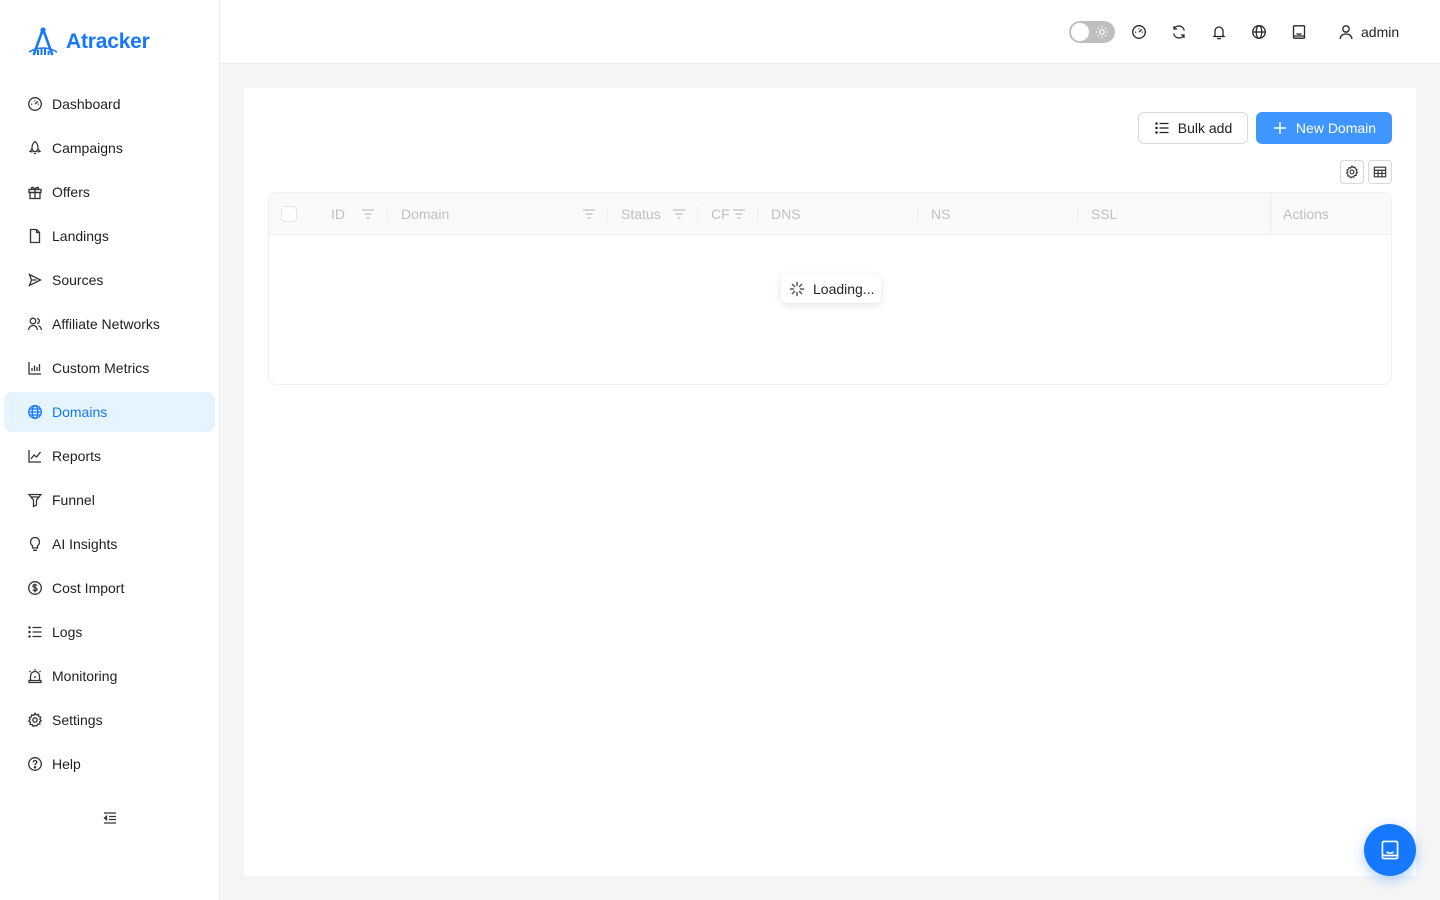 This screenshot has height=900, width=1440. Describe the element at coordinates (78, 280) in the screenshot. I see `sidebar-item-label: Sources` at that location.